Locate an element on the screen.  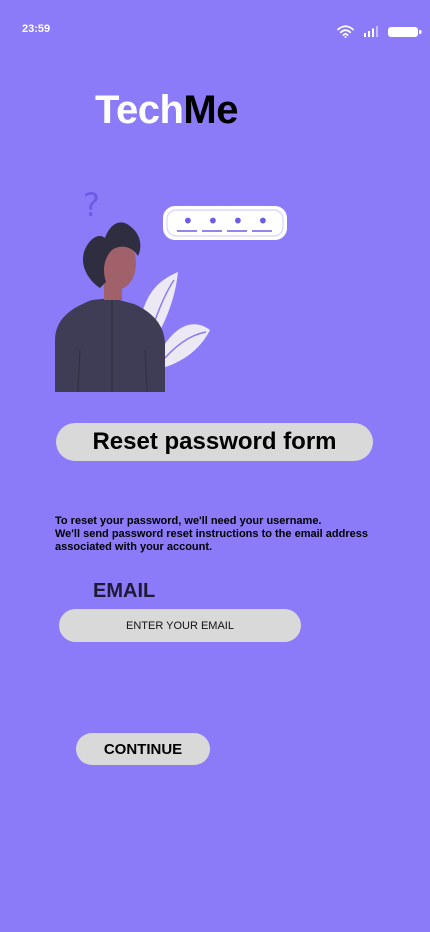
status-time: 23:59 is located at coordinates (36, 29).